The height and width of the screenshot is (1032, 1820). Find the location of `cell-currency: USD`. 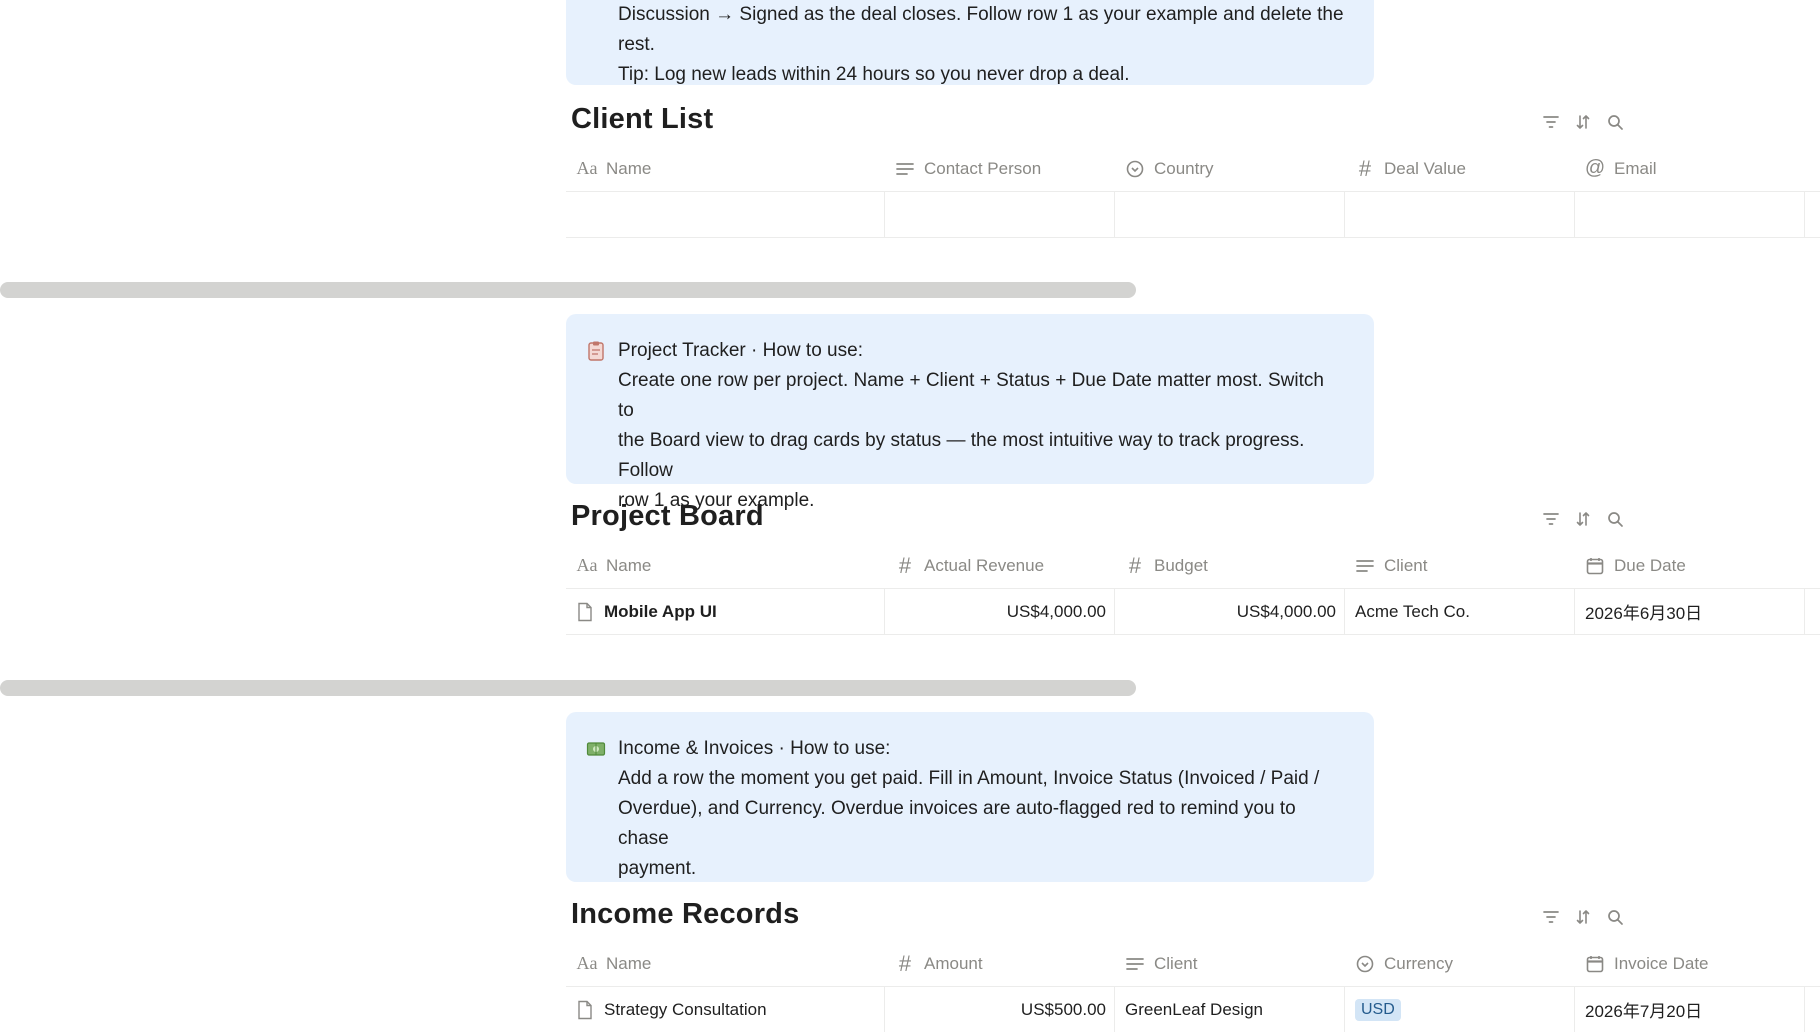

cell-currency: USD is located at coordinates (1459, 1009).